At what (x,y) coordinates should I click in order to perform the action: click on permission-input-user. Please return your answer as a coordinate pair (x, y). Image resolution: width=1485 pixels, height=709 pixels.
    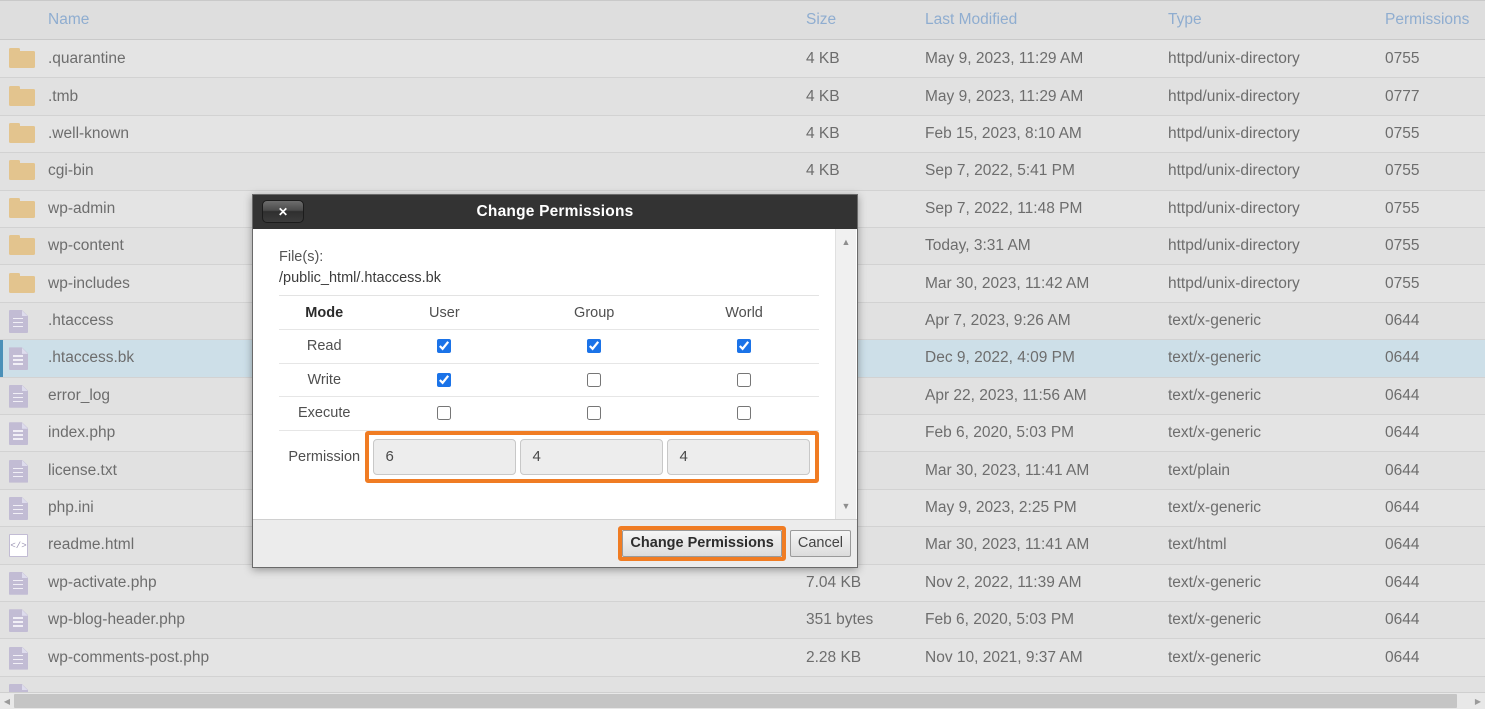
    Looking at the image, I should click on (445, 456).